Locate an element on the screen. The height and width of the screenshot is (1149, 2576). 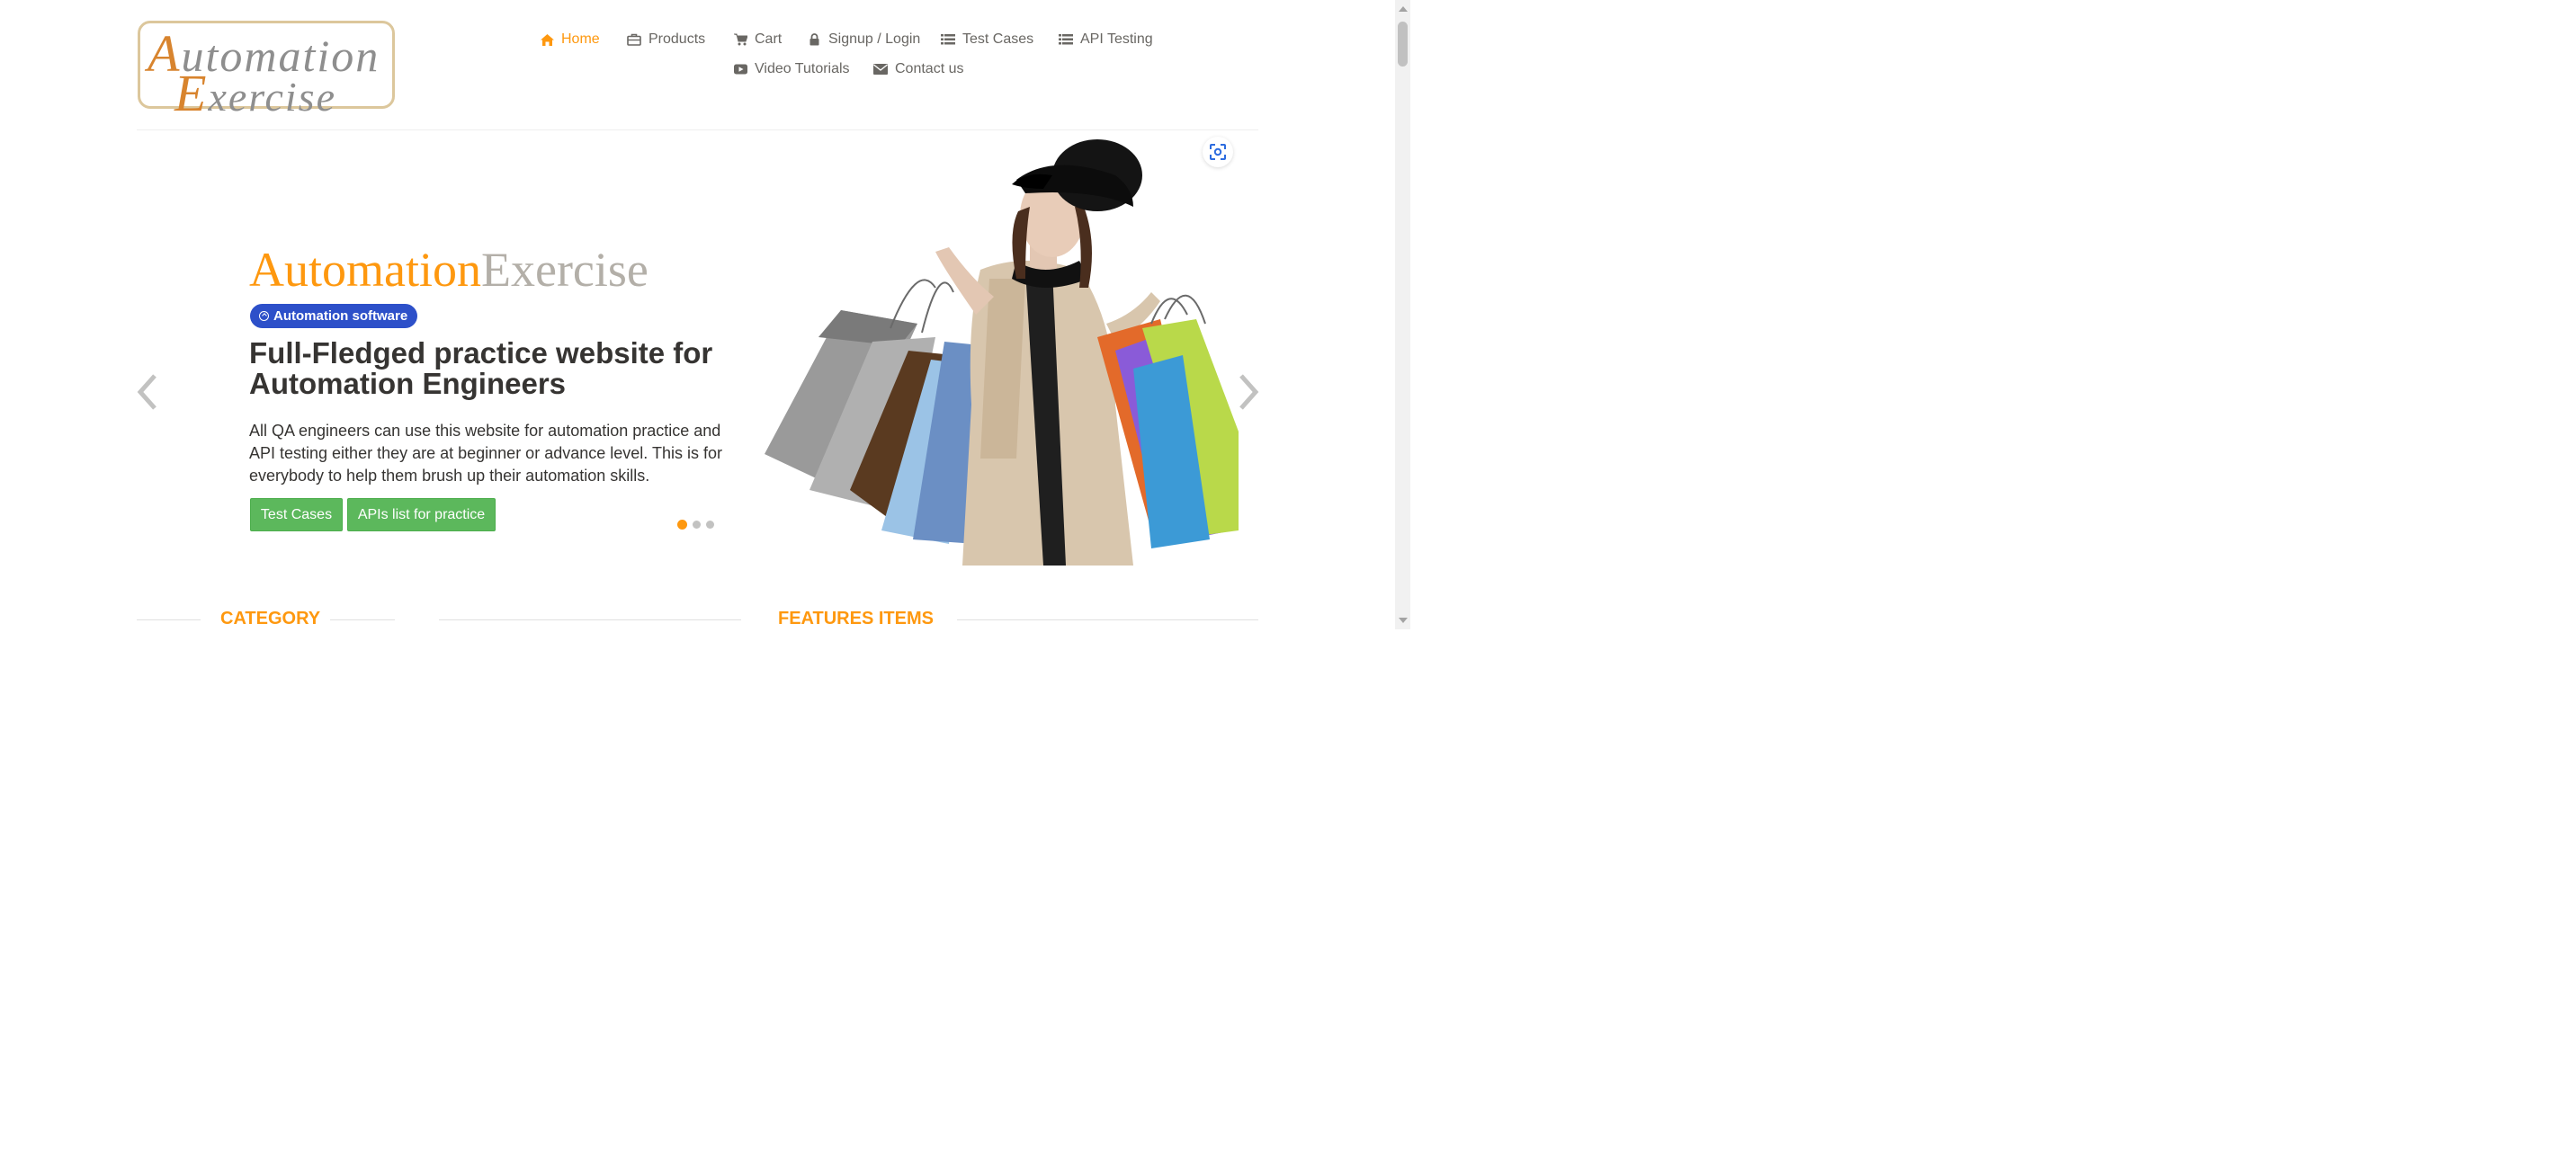
visual-search-button is located at coordinates (1218, 152).